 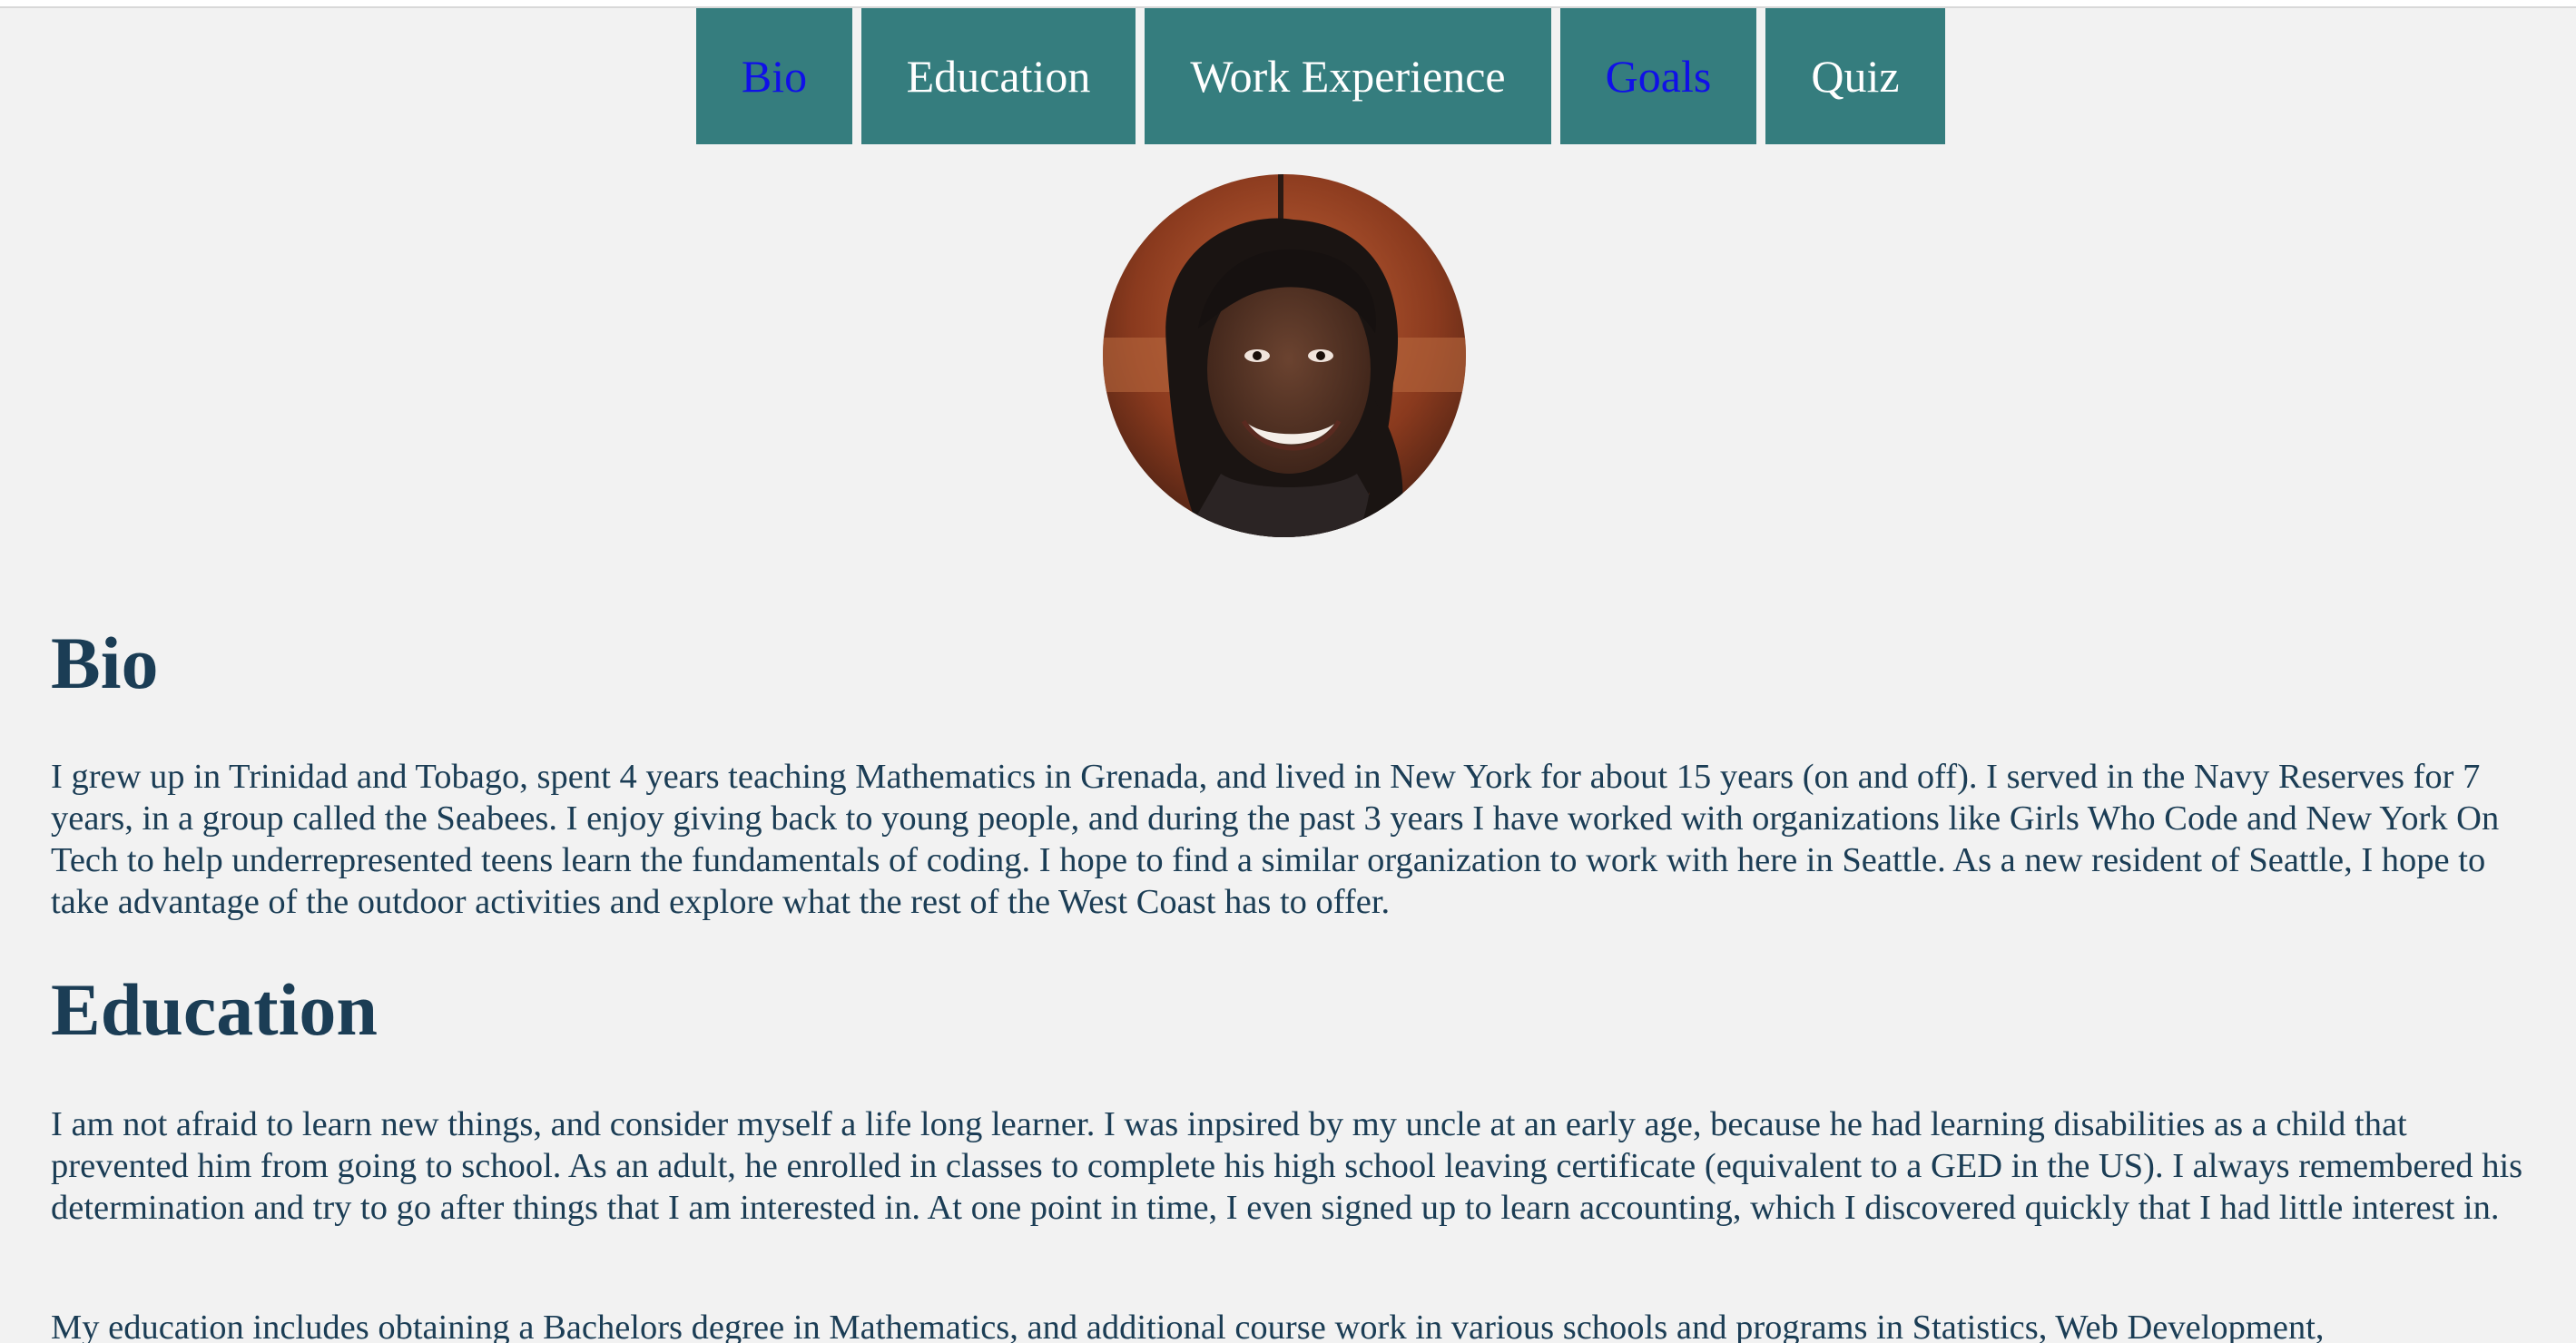 What do you see at coordinates (1288, 4) in the screenshot?
I see `top-border` at bounding box center [1288, 4].